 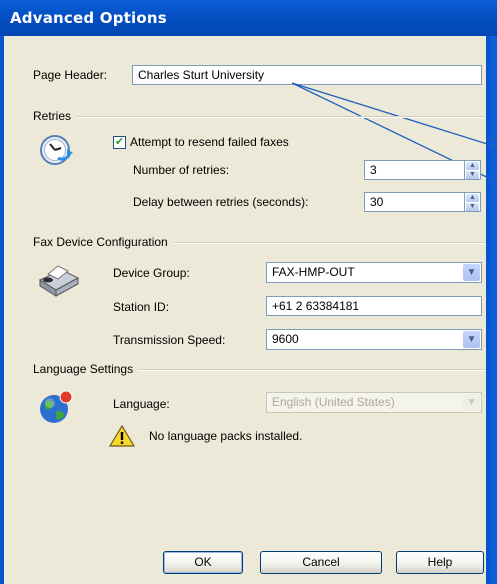 I want to click on help-button: Help, so click(x=440, y=562).